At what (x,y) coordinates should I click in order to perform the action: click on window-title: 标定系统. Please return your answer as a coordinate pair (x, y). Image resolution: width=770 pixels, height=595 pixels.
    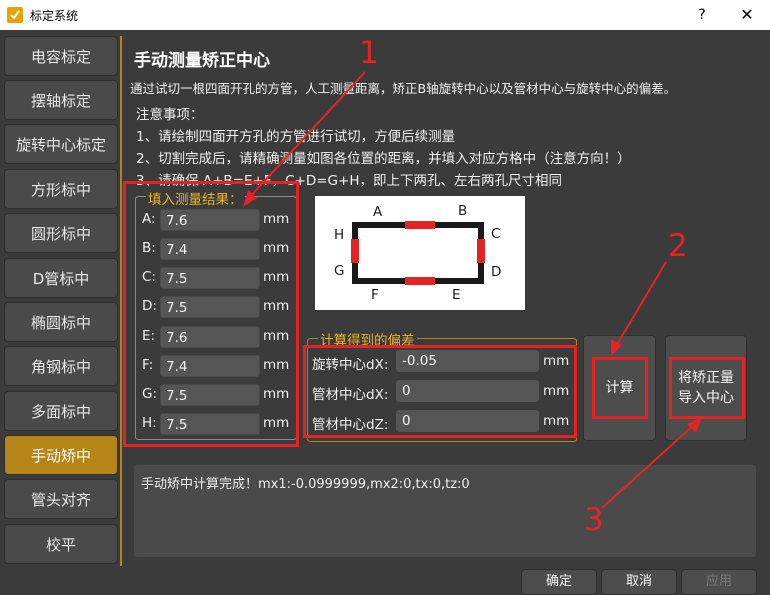
    Looking at the image, I should click on (54, 16).